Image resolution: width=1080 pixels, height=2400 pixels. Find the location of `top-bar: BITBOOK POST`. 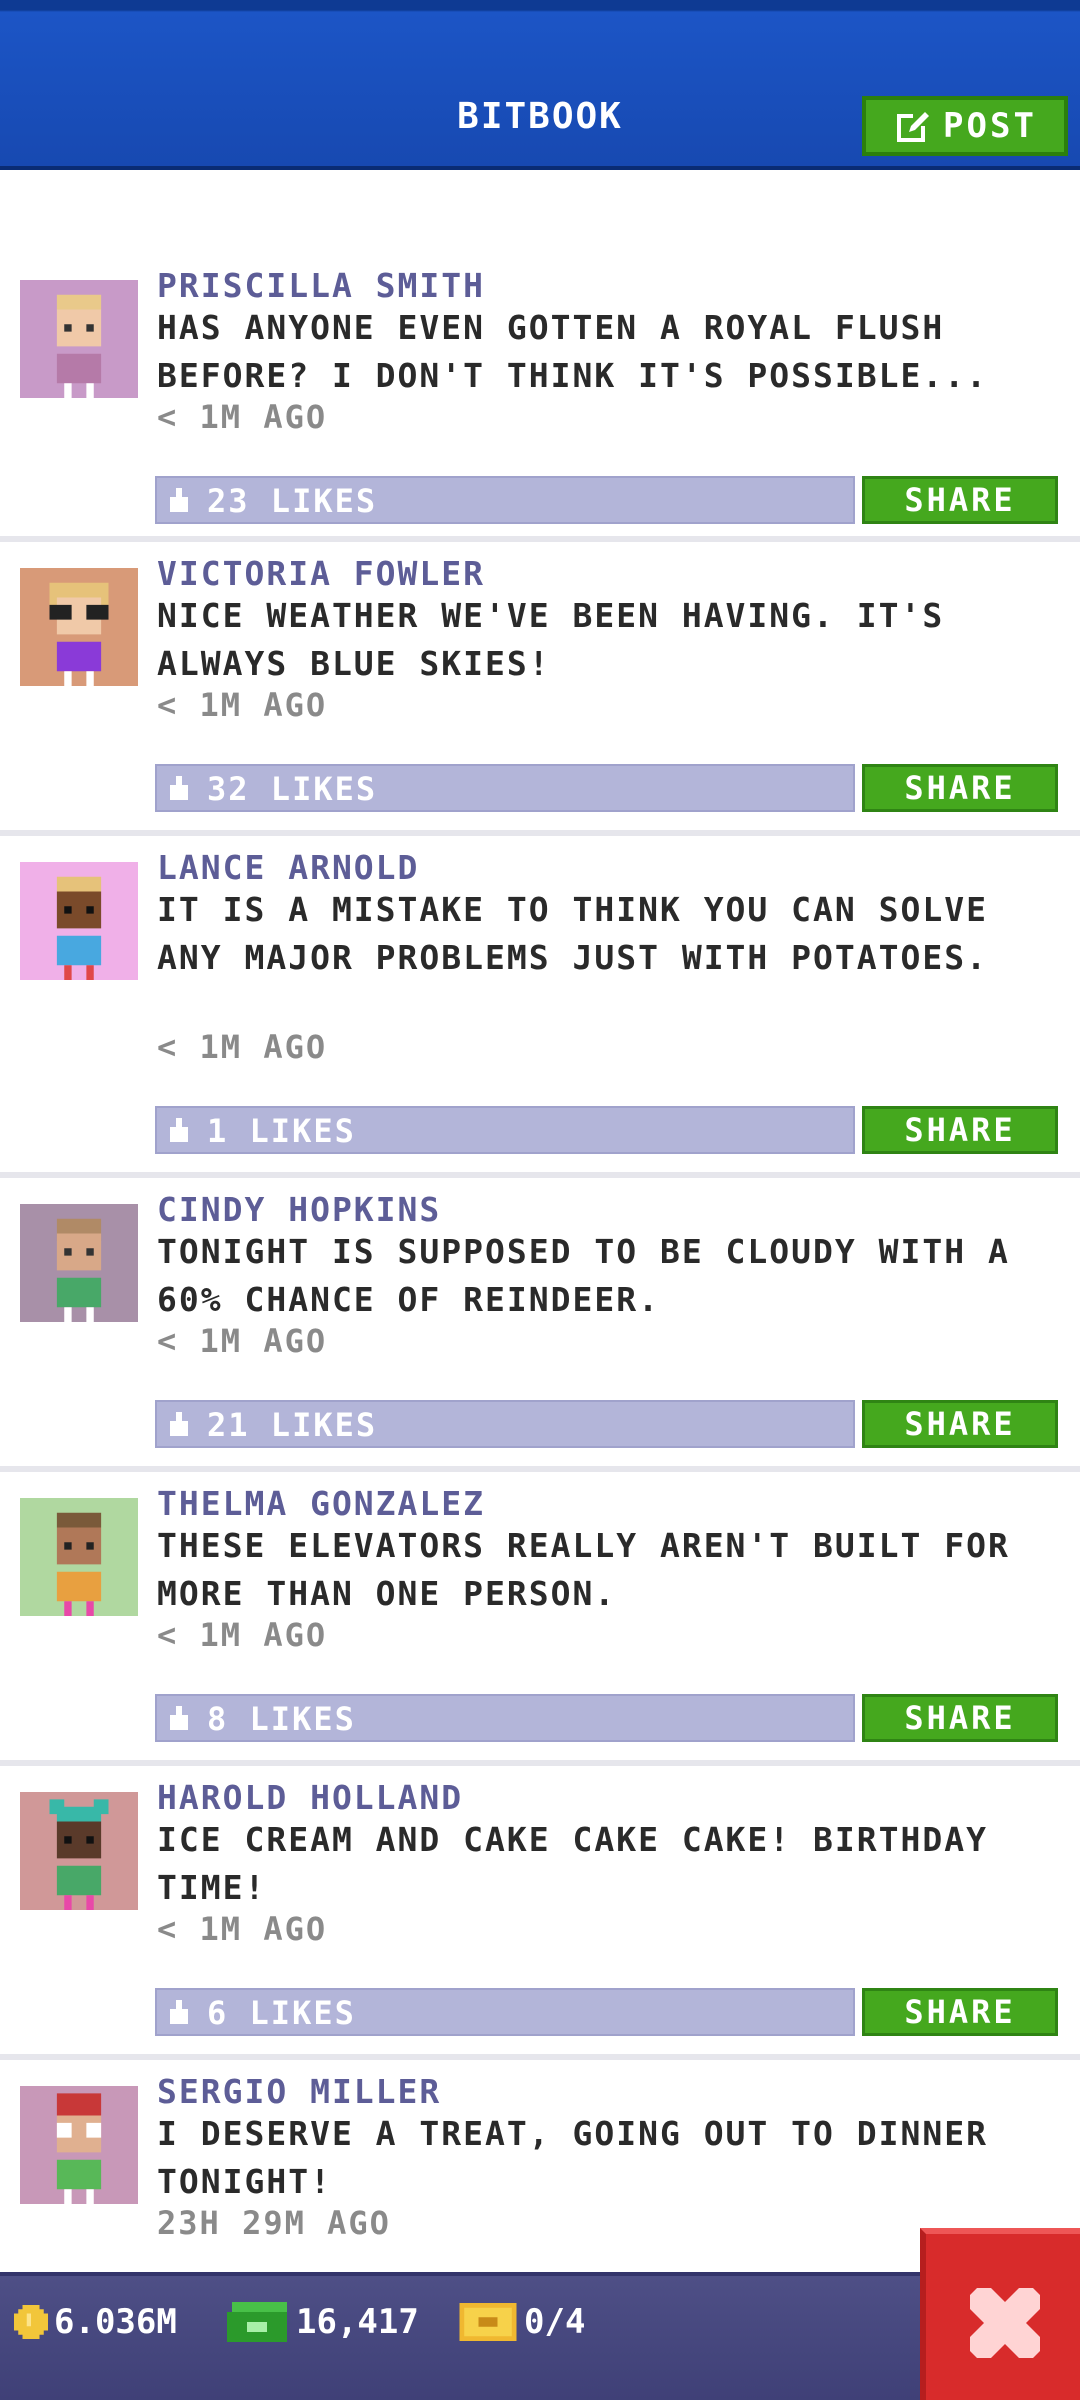

top-bar: BITBOOK POST is located at coordinates (540, 85).